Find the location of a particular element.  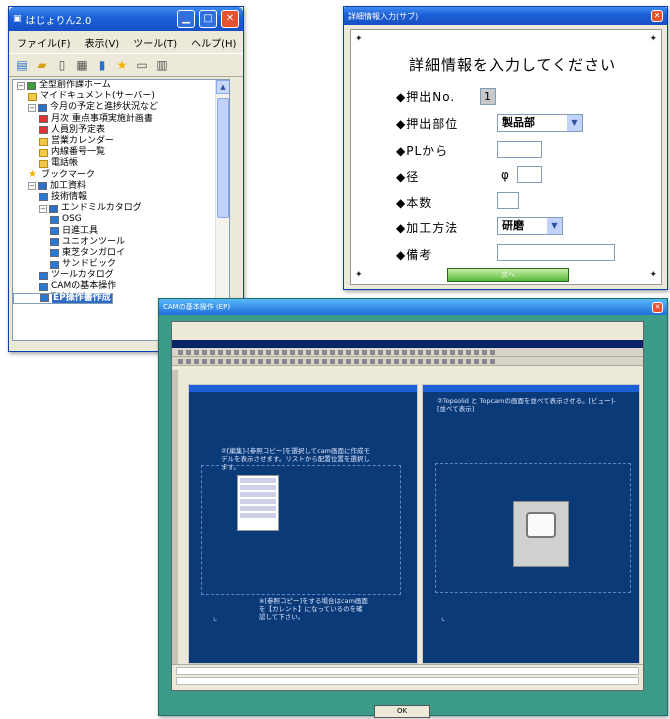

tree-item: 人員別予定表 is located at coordinates (121, 130).